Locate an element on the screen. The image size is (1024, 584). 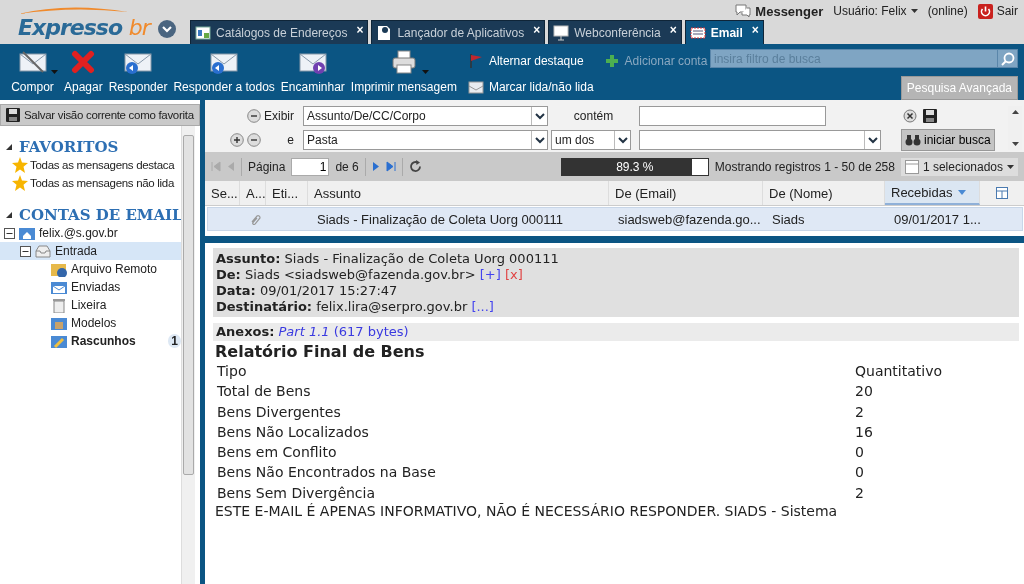
printer-icon is located at coordinates (404, 62).